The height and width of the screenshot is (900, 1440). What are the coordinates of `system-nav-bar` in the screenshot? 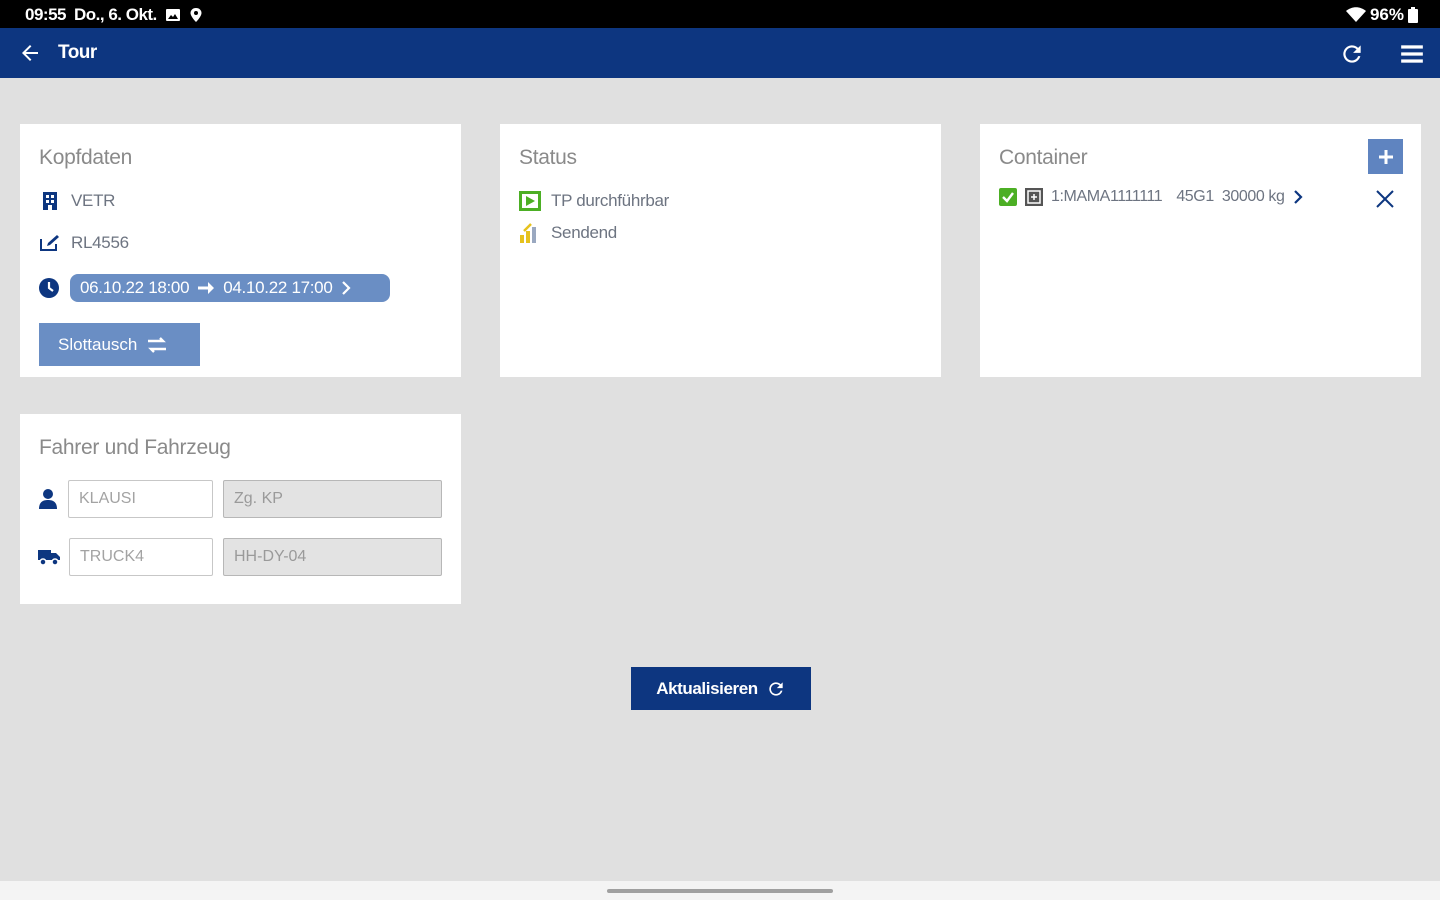 It's located at (720, 890).